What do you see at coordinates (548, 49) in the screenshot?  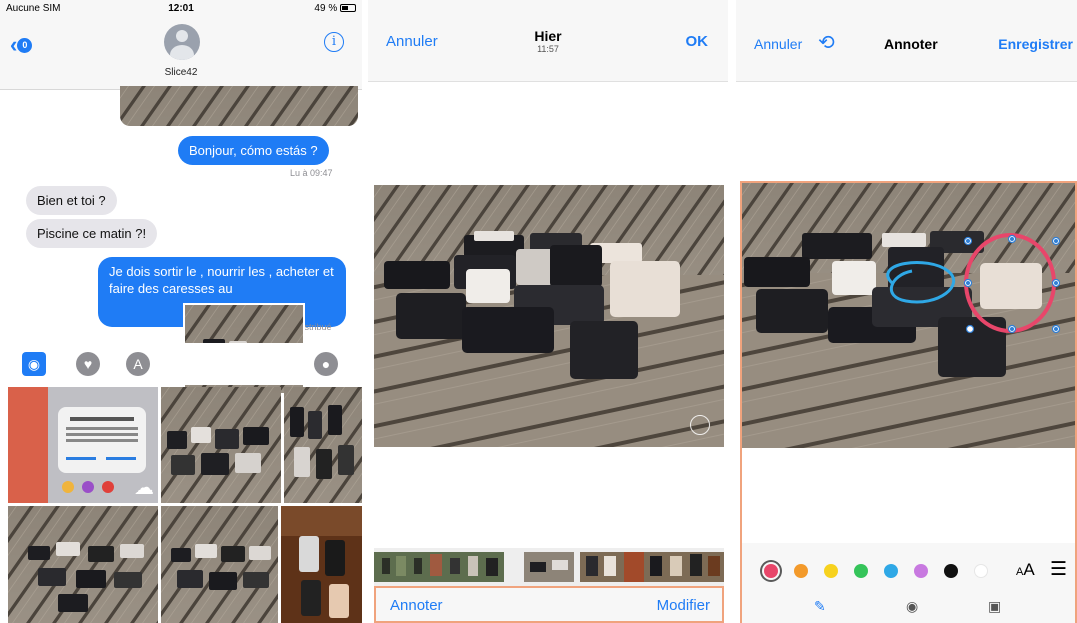 I see `photo-time: 11:57` at bounding box center [548, 49].